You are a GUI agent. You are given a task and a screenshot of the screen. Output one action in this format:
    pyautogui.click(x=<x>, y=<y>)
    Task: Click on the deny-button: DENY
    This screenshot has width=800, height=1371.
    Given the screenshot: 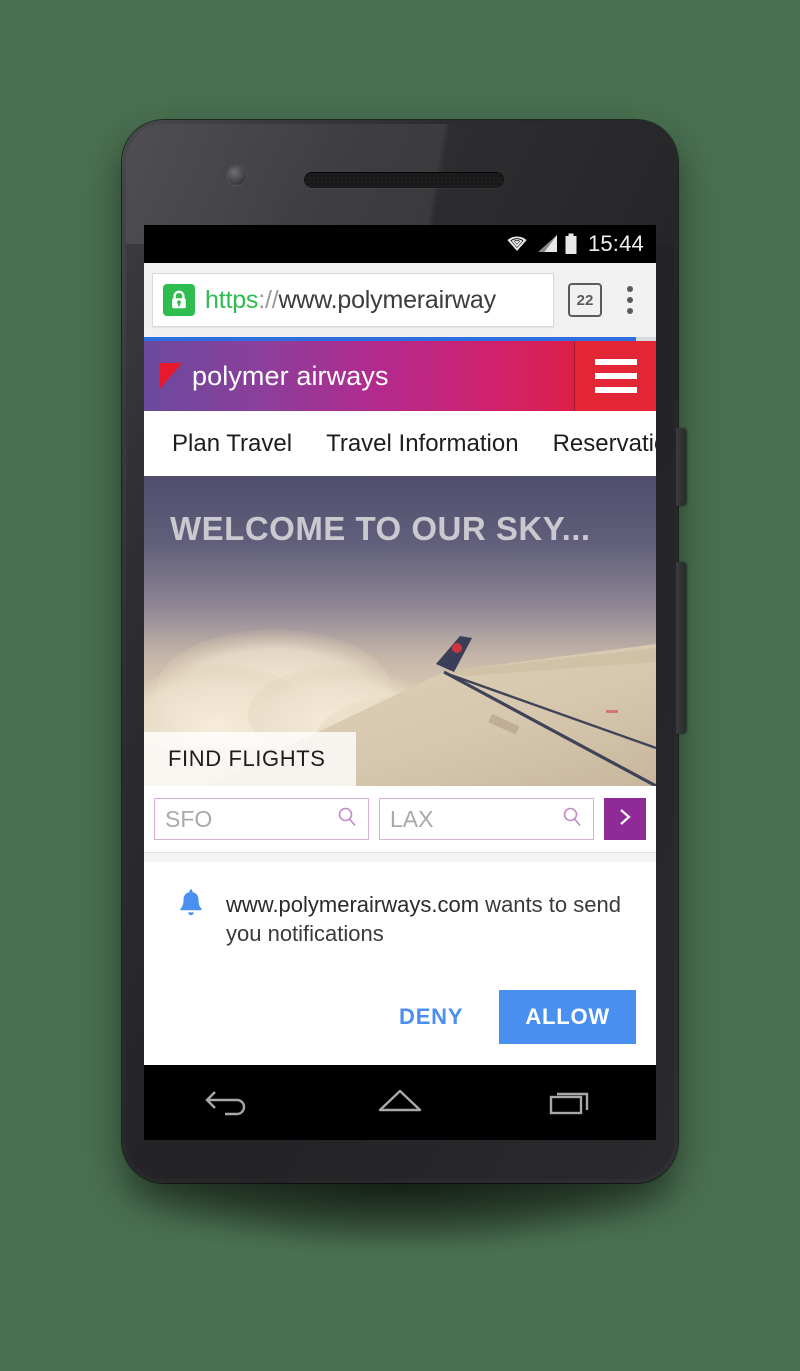 What is the action you would take?
    pyautogui.click(x=431, y=1017)
    